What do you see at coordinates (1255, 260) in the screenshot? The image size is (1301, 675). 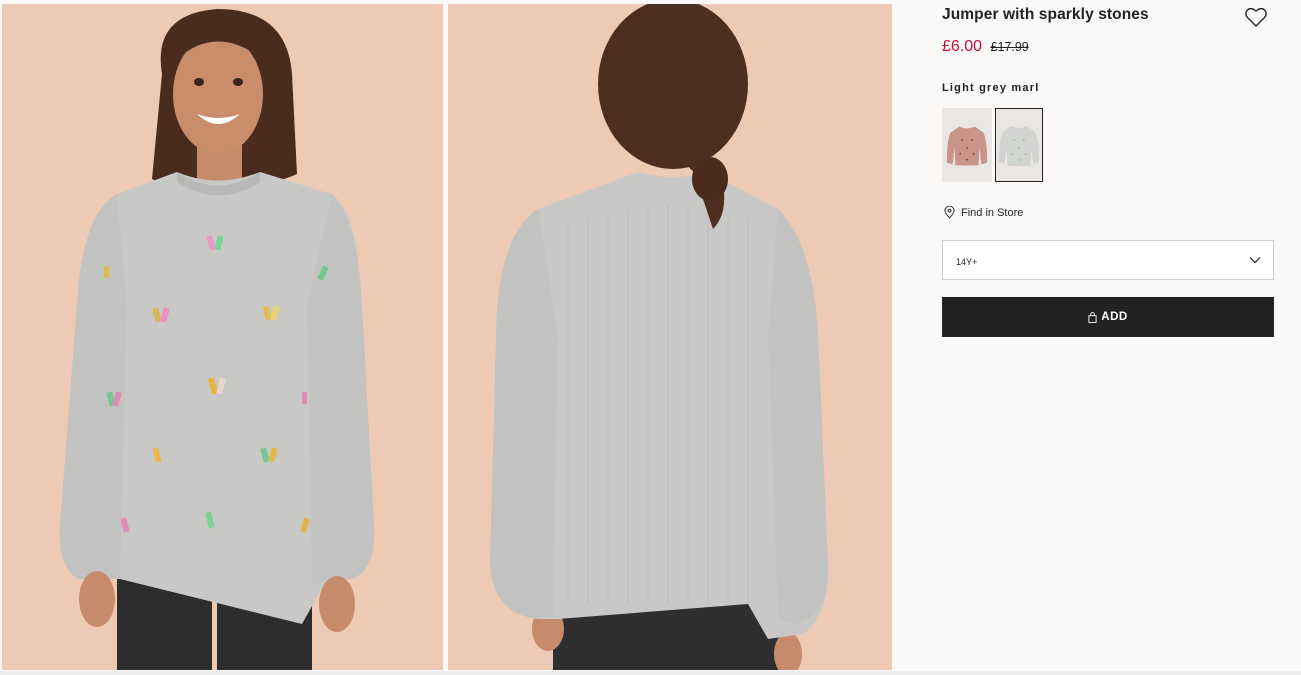 I see `chevron-down-icon` at bounding box center [1255, 260].